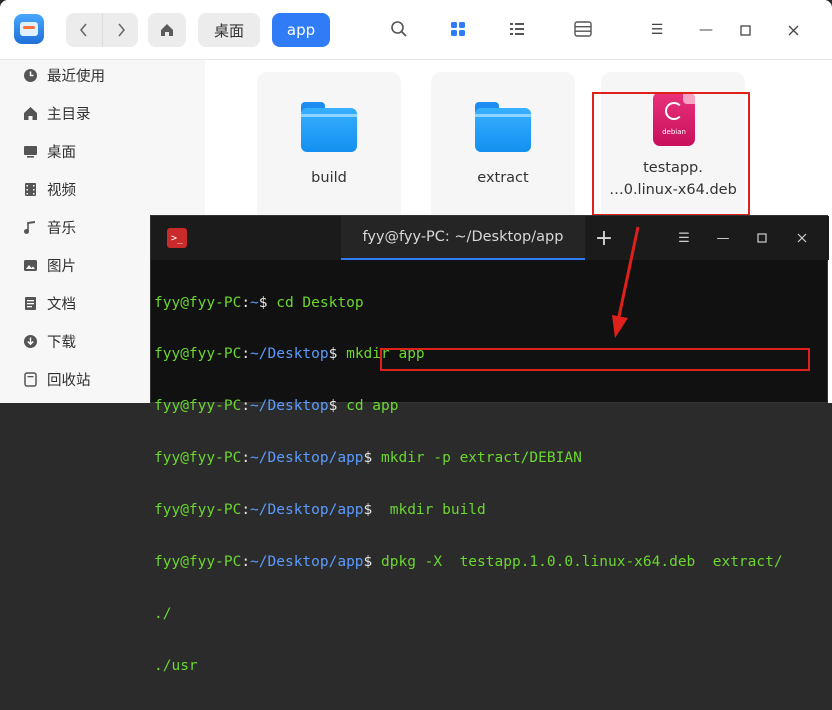 This screenshot has width=832, height=710. I want to click on terminal-output-line: ./usr, so click(176, 665).